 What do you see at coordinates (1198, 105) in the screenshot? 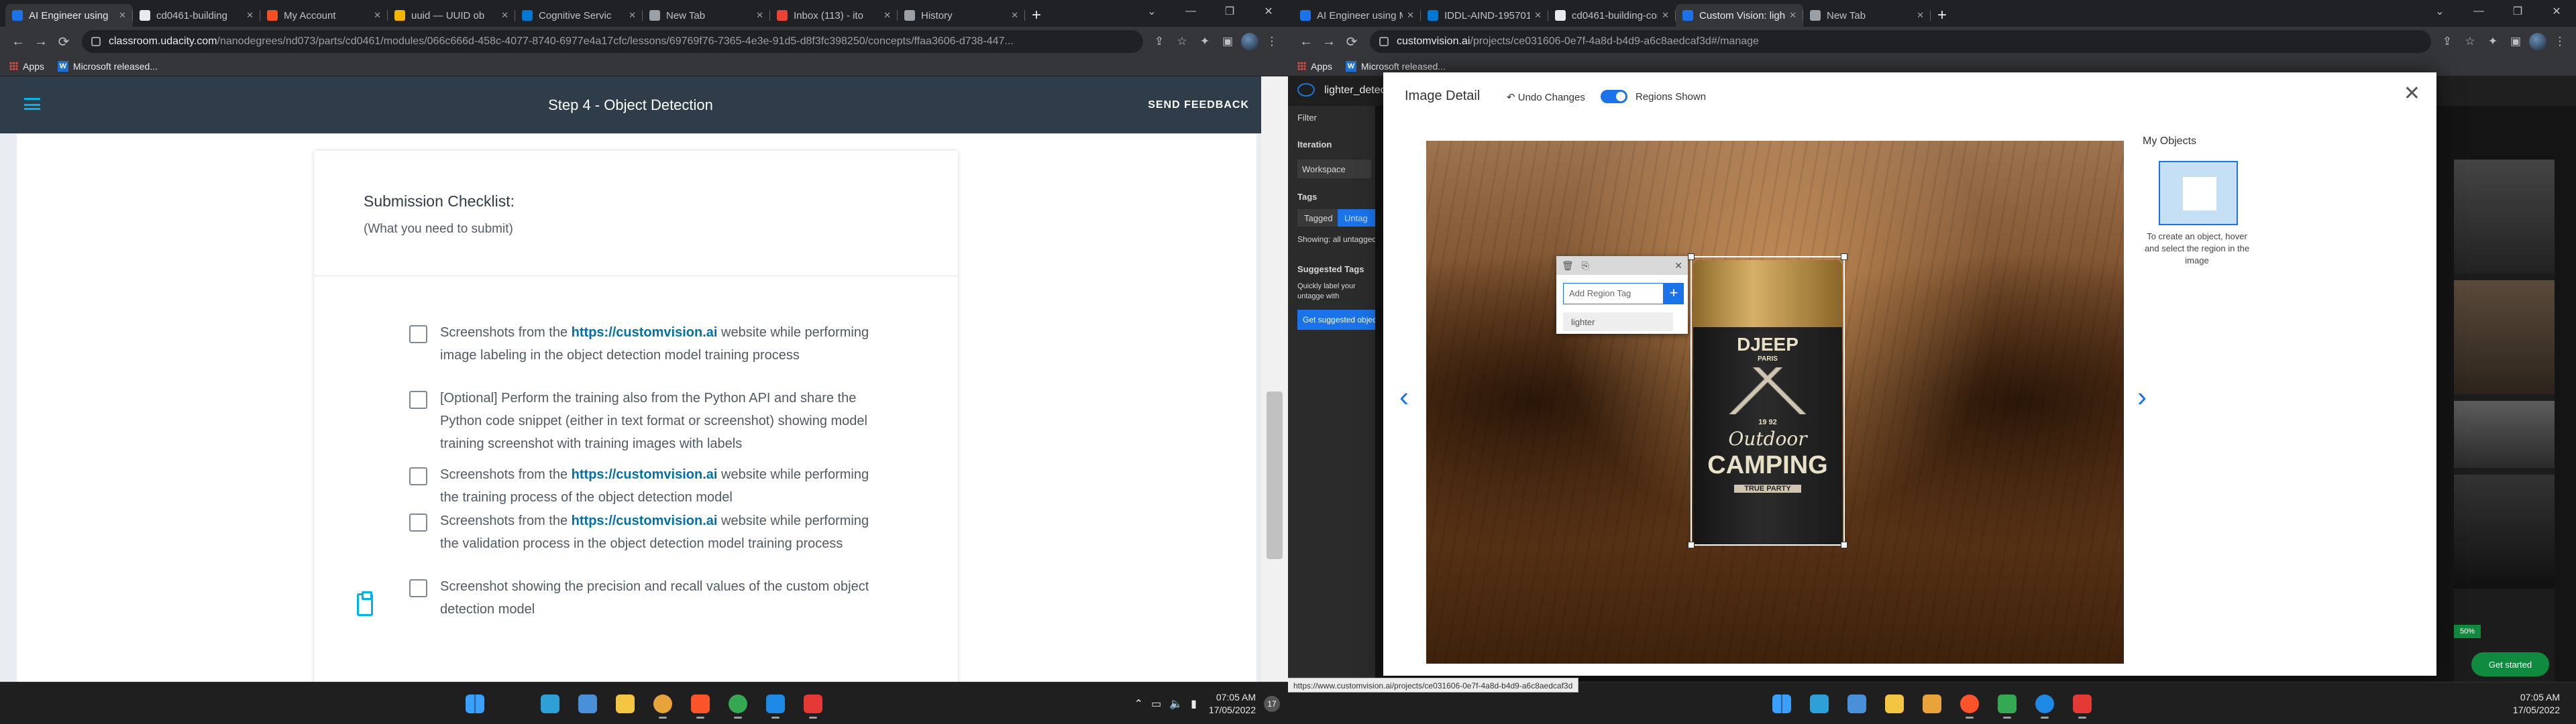
I see `send-feedback-button: SEND FEEDBACK` at bounding box center [1198, 105].